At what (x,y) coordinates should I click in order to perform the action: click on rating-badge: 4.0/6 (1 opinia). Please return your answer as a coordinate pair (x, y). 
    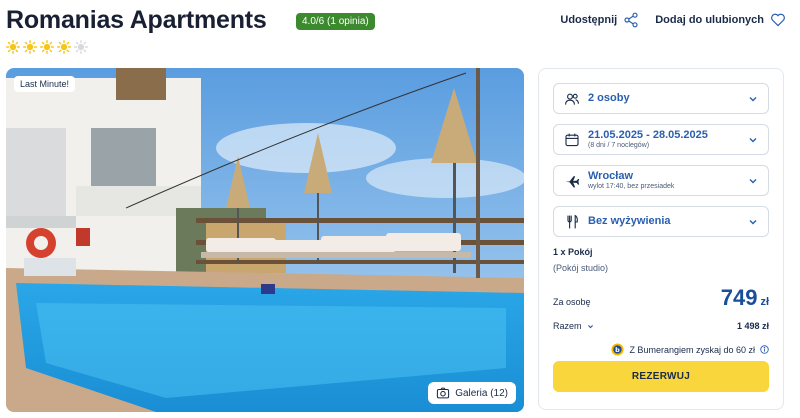
    Looking at the image, I should click on (335, 21).